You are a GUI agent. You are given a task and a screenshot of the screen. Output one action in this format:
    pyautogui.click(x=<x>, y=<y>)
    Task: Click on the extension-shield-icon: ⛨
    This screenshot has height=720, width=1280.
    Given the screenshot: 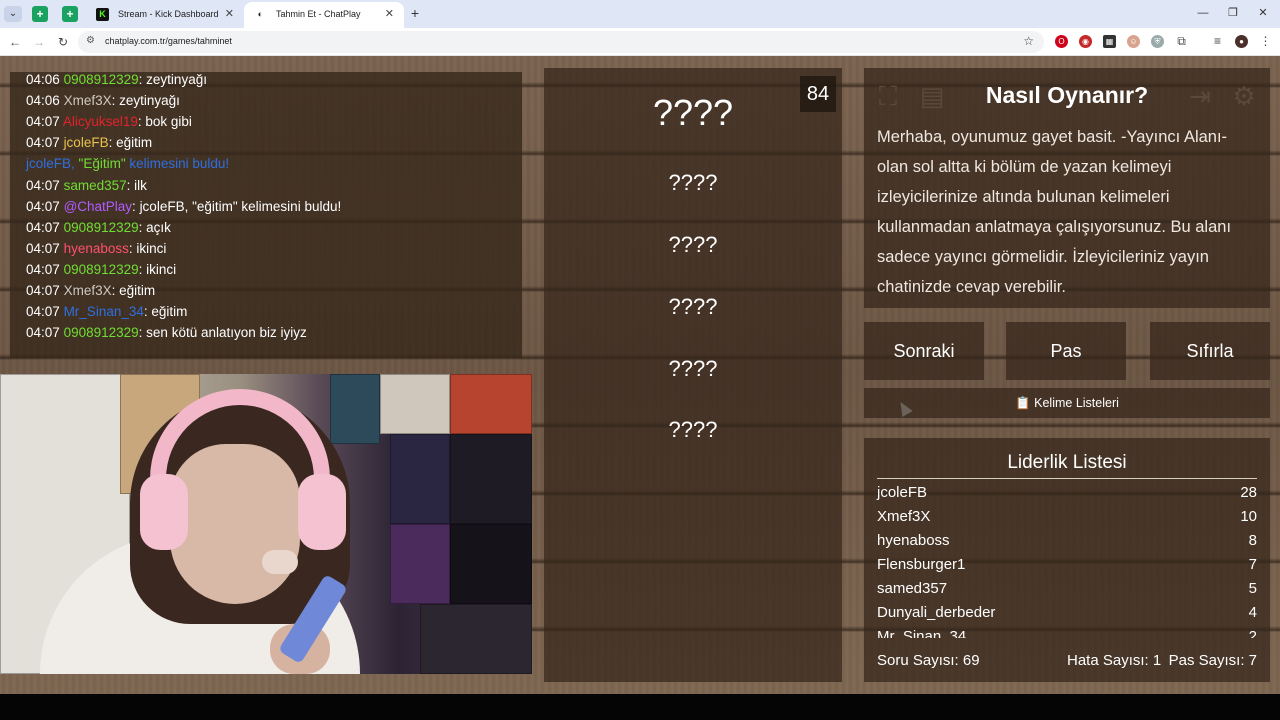 What is the action you would take?
    pyautogui.click(x=1157, y=41)
    